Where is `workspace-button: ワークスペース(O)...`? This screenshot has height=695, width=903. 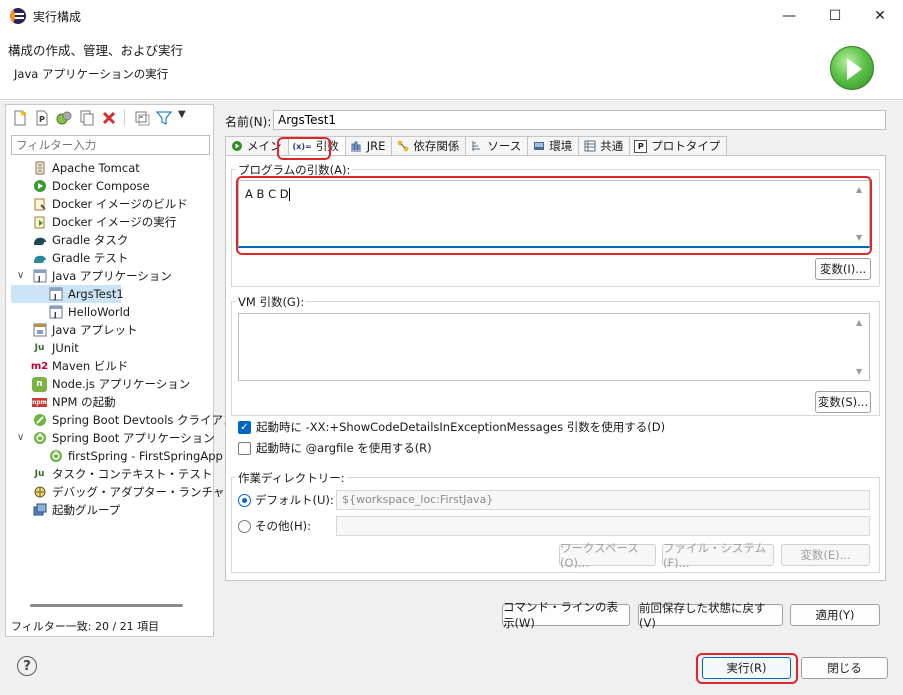
workspace-button: ワークスペース(O)... is located at coordinates (607, 555).